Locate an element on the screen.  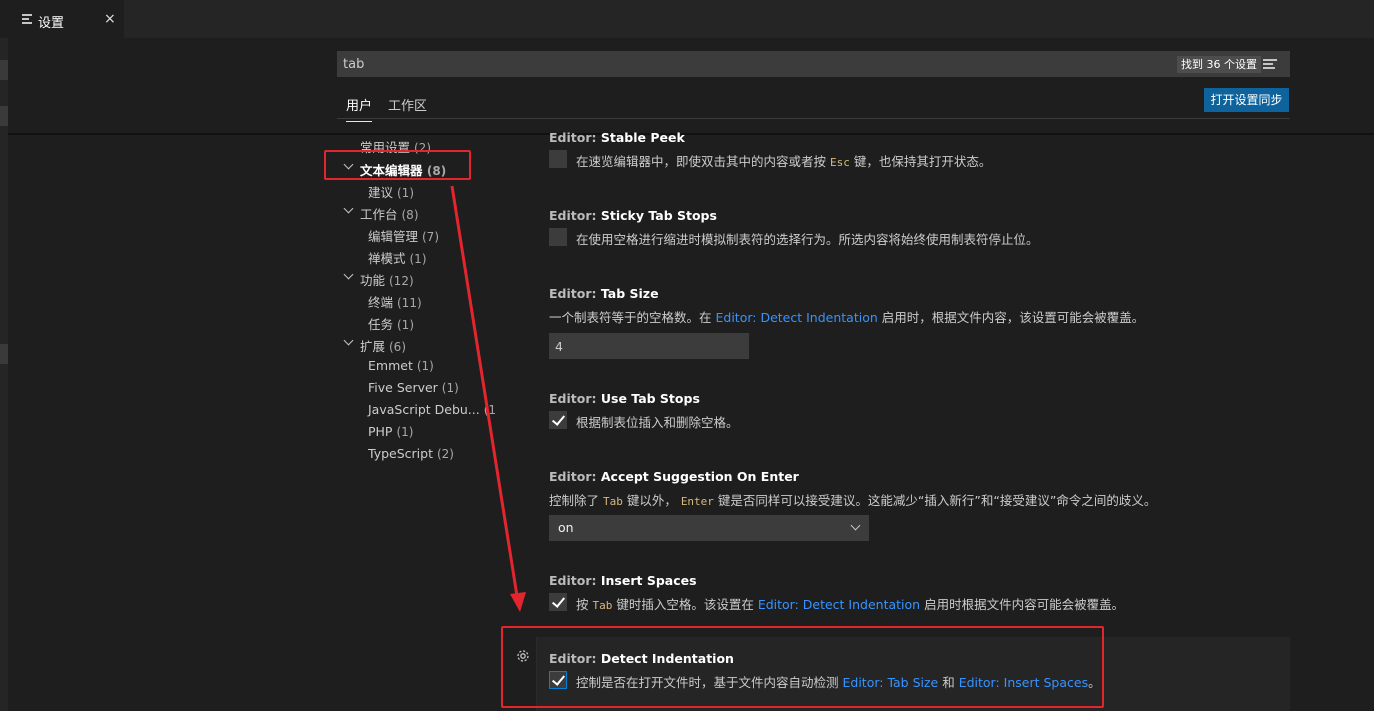
accept-suggestion-select: on is located at coordinates (709, 528).